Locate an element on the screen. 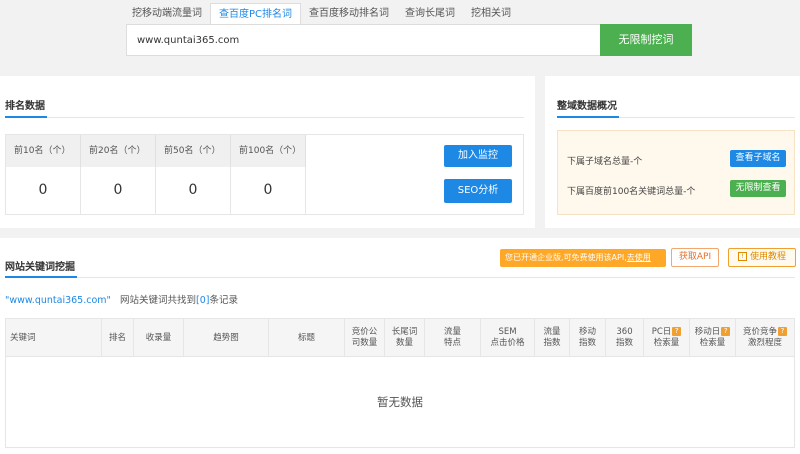  col-rank-label: 排名 is located at coordinates (117, 337).